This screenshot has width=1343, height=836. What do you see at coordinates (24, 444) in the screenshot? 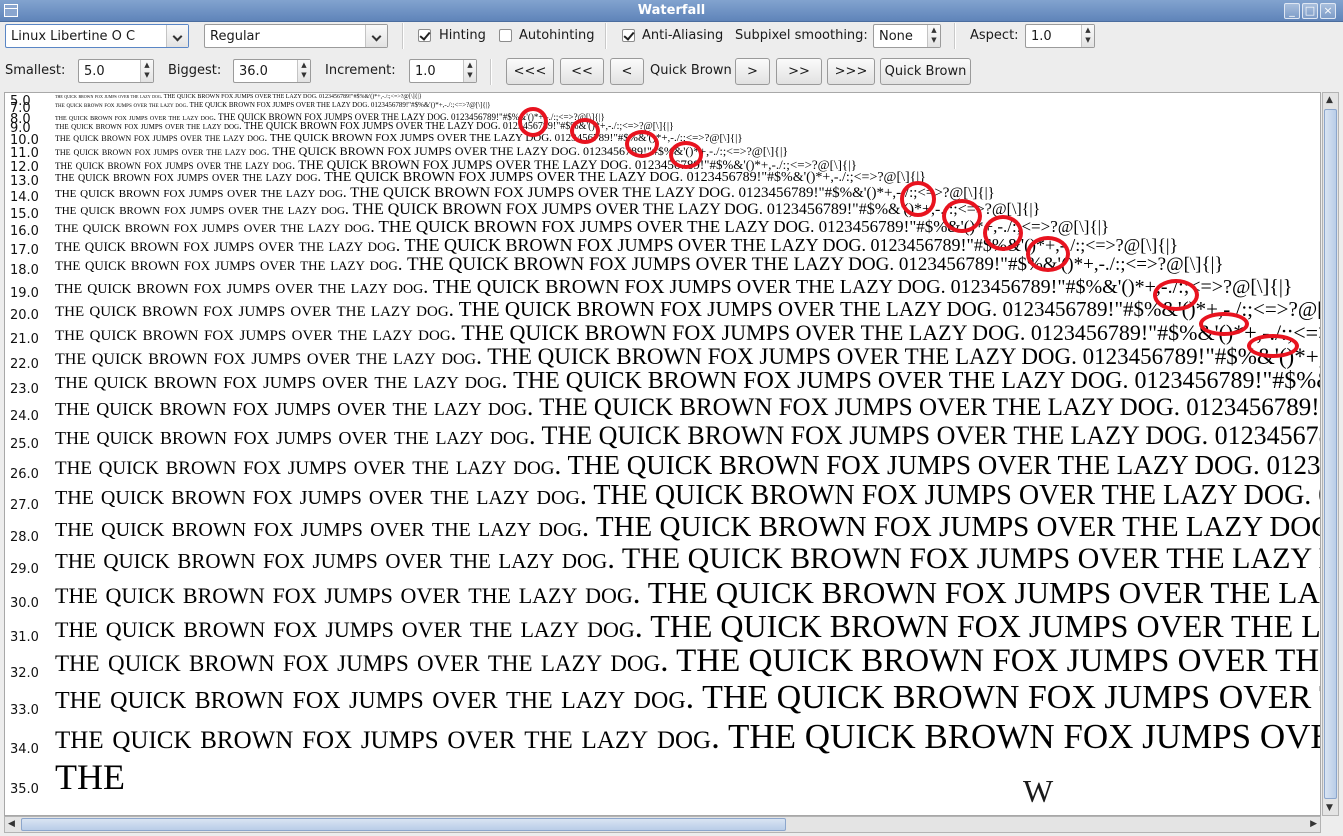
I see `size-label: 25.0` at bounding box center [24, 444].